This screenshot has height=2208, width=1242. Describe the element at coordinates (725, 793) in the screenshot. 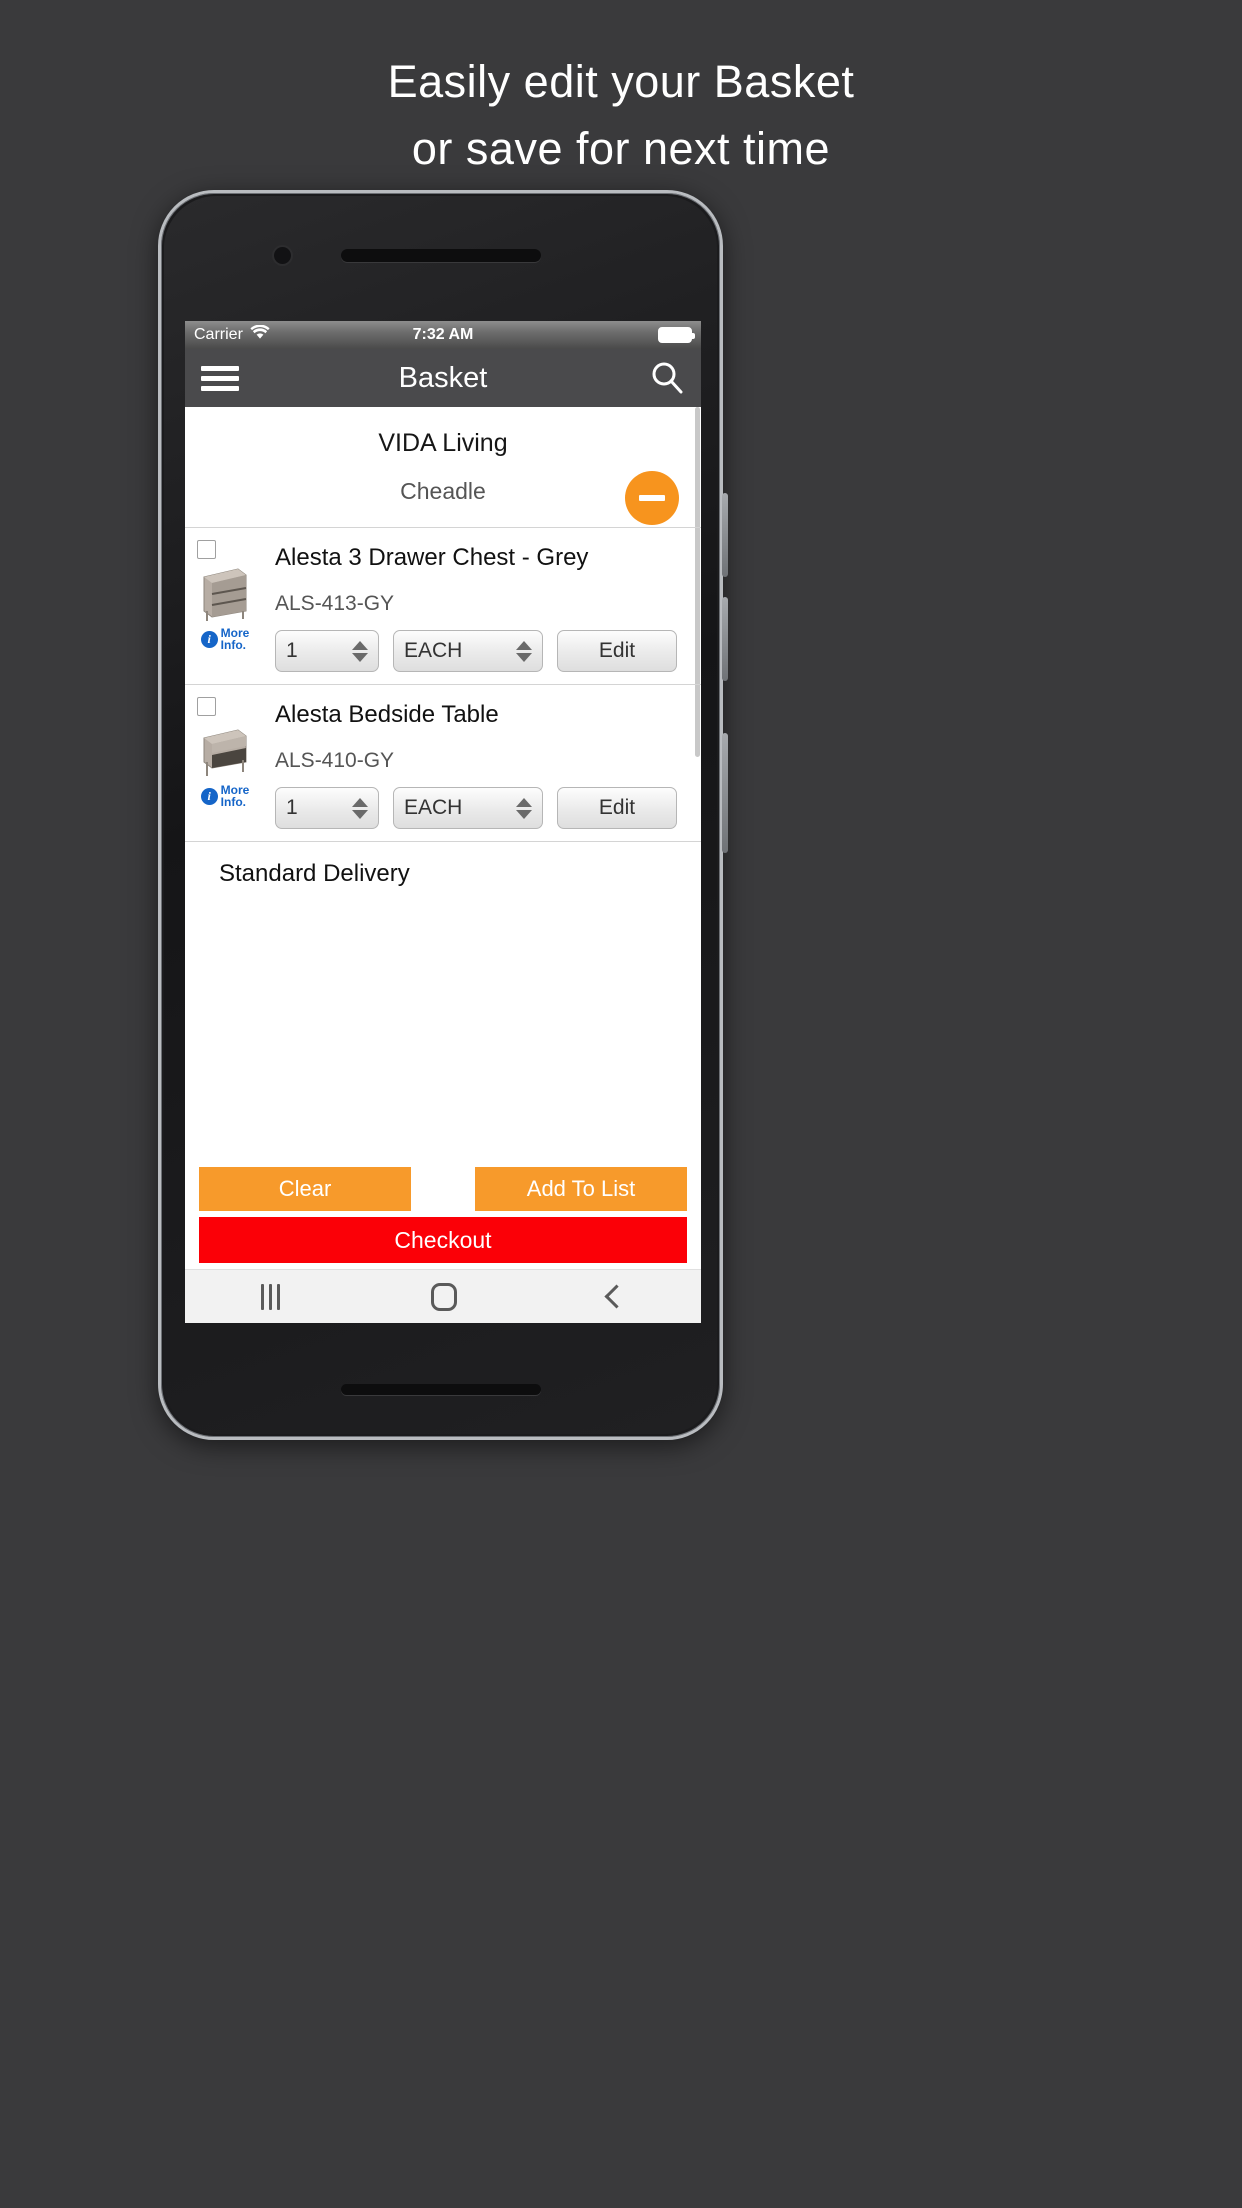

I see `power-button` at that location.